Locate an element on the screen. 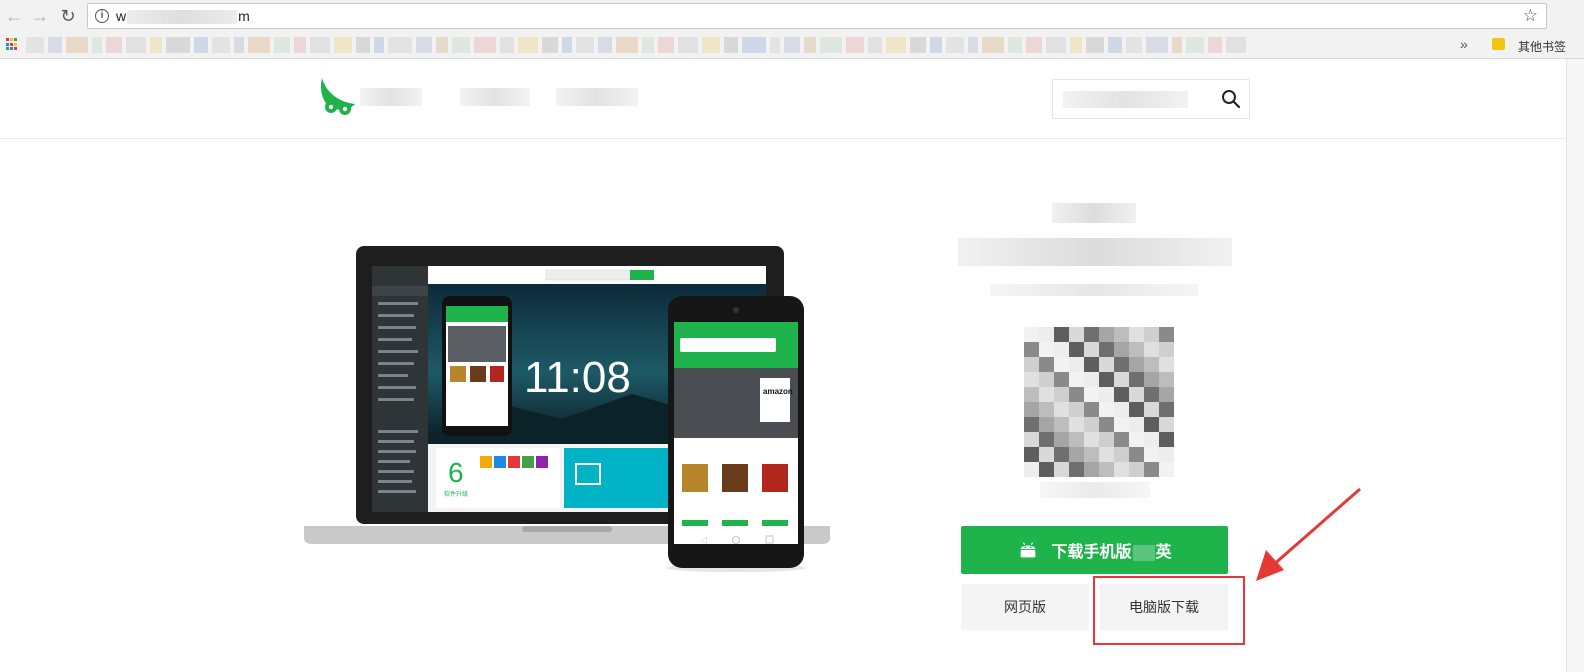 The height and width of the screenshot is (672, 1584). browser-chrome: ← → ↻ i wm ☆ » 其他书签 is located at coordinates (792, 29).